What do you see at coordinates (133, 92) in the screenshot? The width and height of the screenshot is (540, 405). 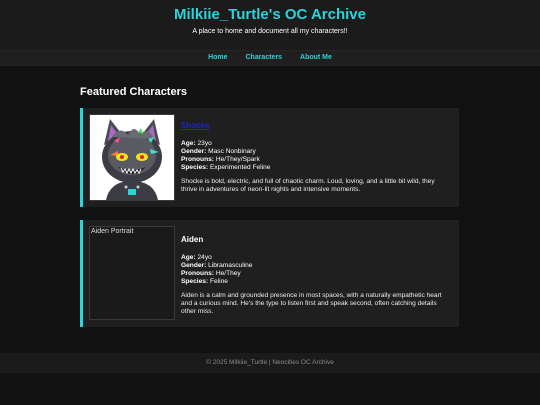 I see `section-title: Featured Characters` at bounding box center [133, 92].